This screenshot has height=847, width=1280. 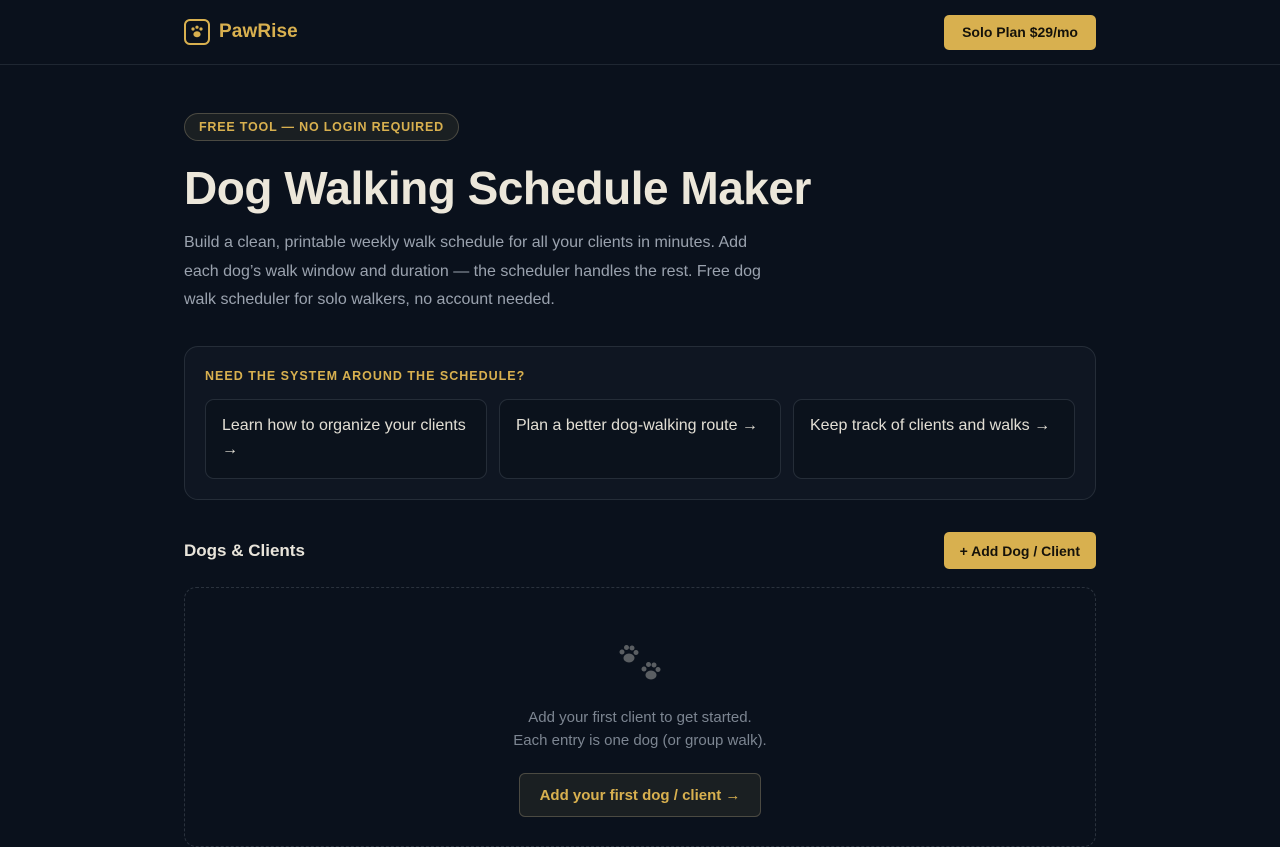 I want to click on empty-state-line-2: Each entry is one dog (or group walk)., so click(x=640, y=740).